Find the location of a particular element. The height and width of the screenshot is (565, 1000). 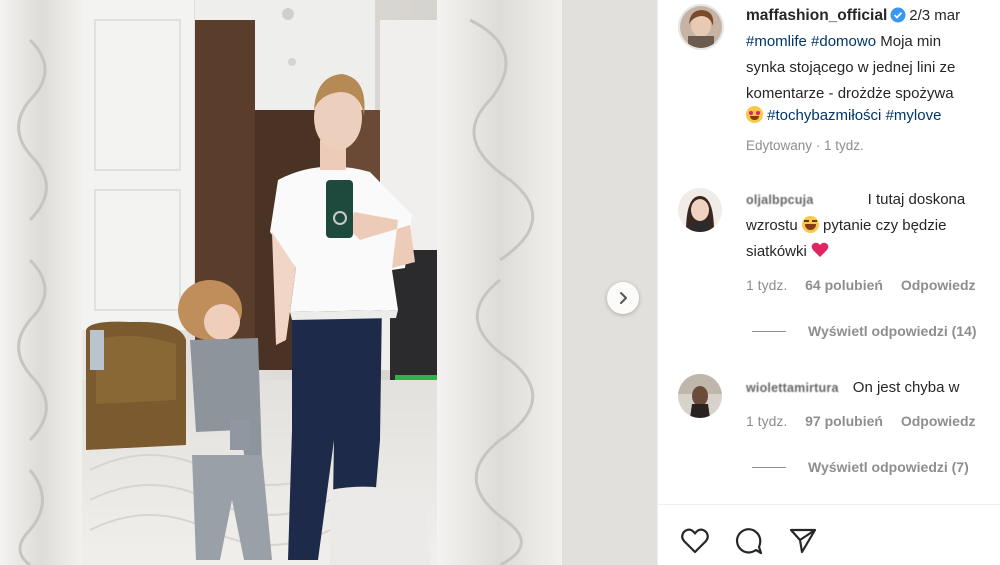

view-replies-button: Wyświetl odpowiedzi (14) is located at coordinates (864, 331).